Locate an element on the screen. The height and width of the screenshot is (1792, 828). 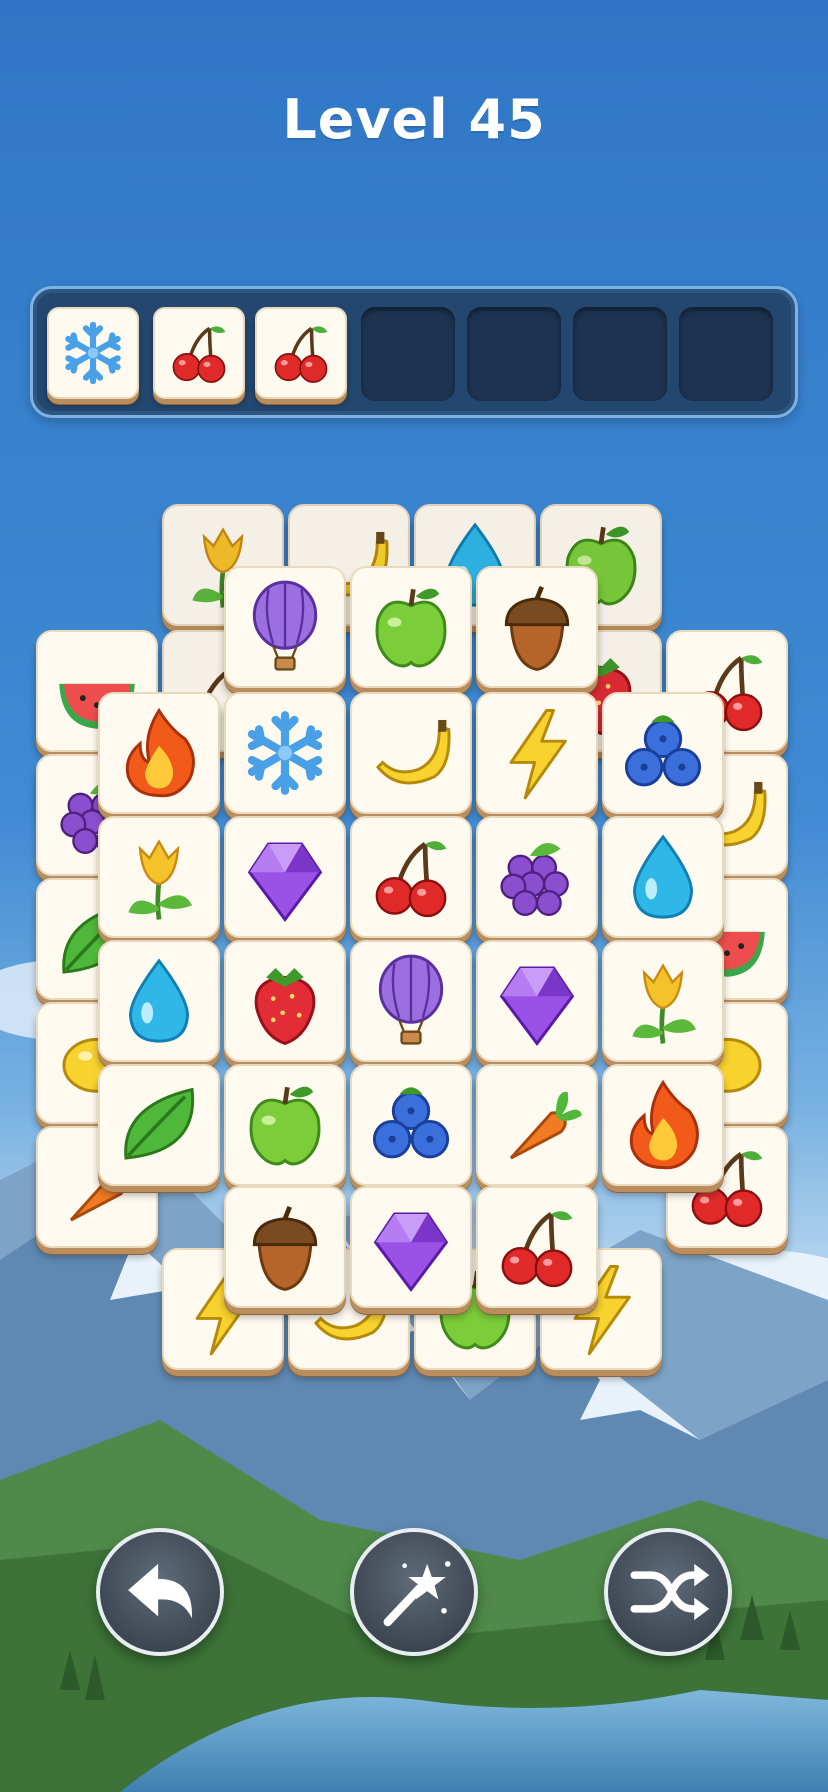
tile-leaf is located at coordinates (159, 1125).